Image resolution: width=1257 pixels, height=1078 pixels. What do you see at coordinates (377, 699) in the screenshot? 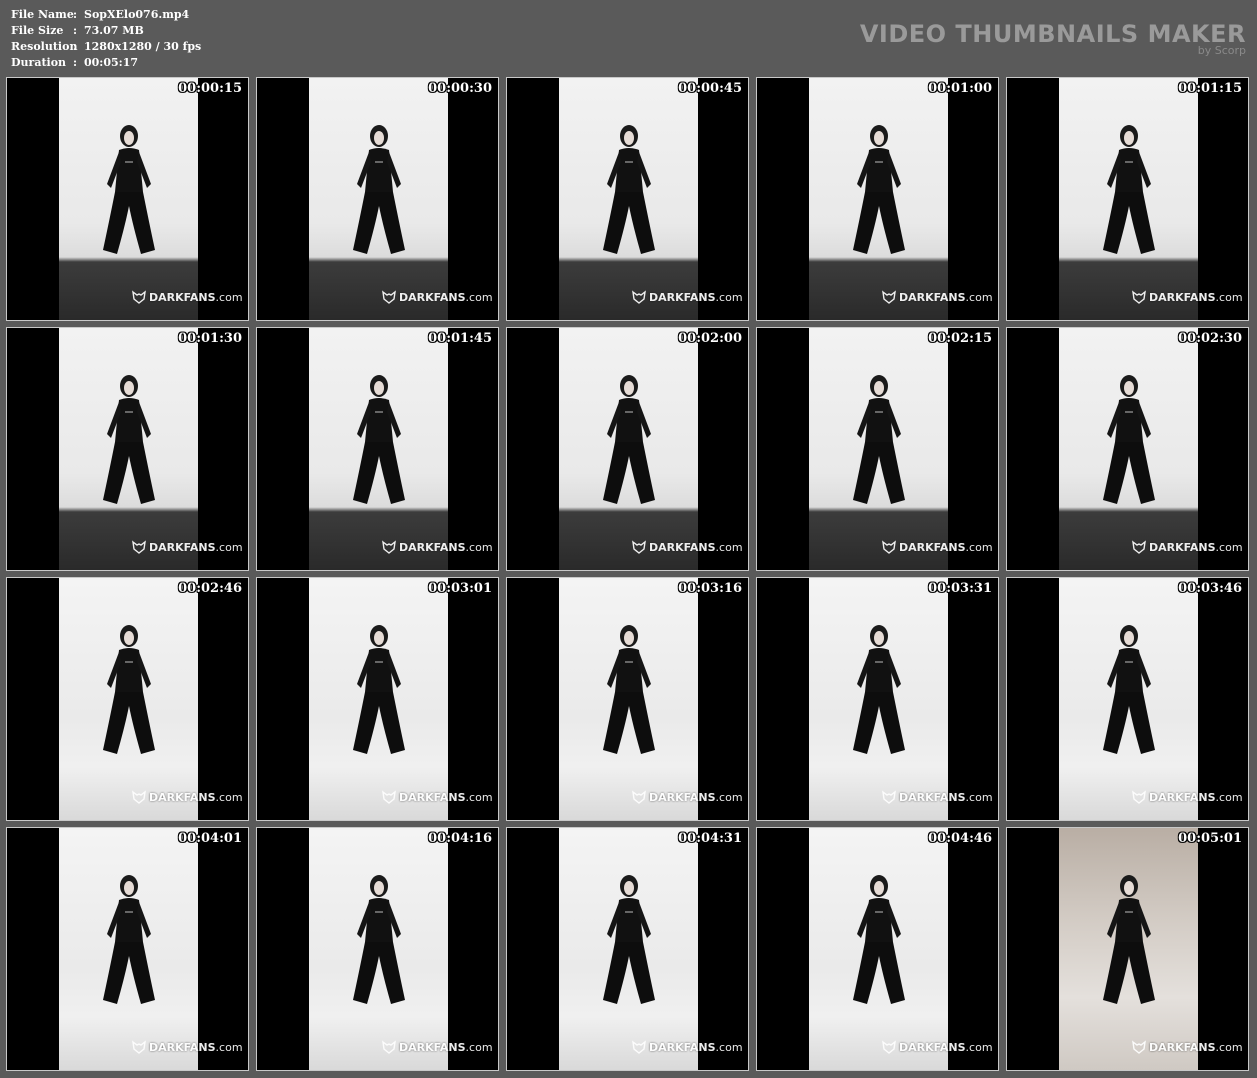
I see `video-thumbnail: 00:03:01 DARKFANS .com` at bounding box center [377, 699].